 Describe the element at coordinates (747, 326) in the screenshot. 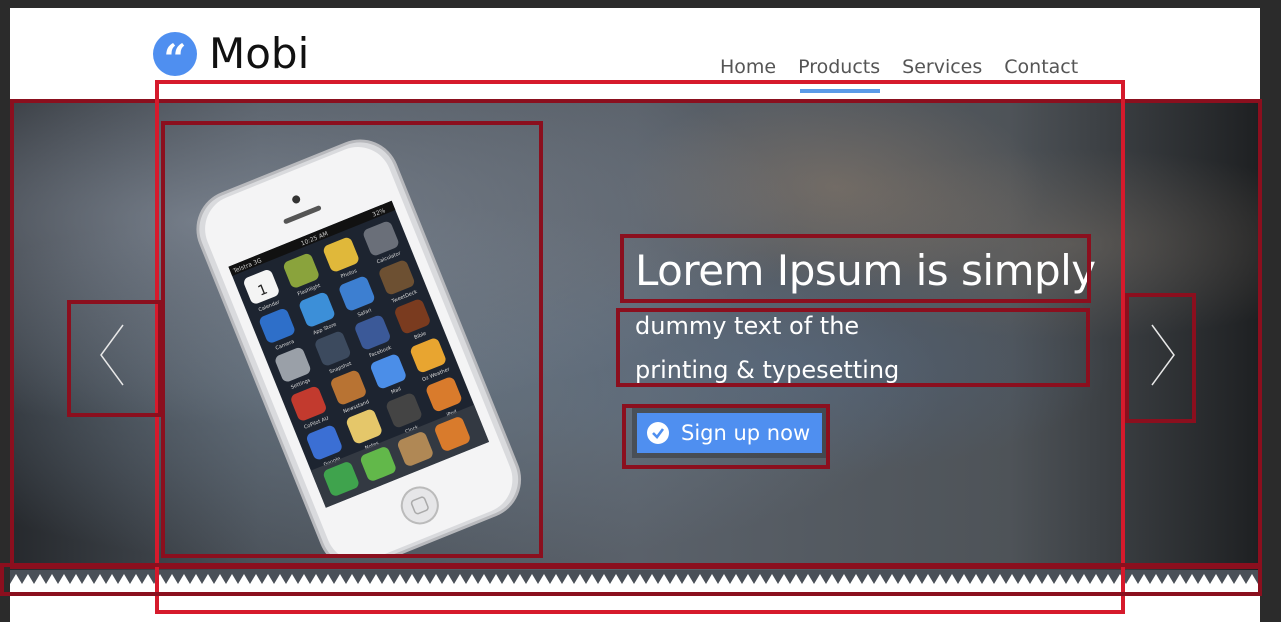

I see `hero-subtitle-line1: dummy text of the` at that location.